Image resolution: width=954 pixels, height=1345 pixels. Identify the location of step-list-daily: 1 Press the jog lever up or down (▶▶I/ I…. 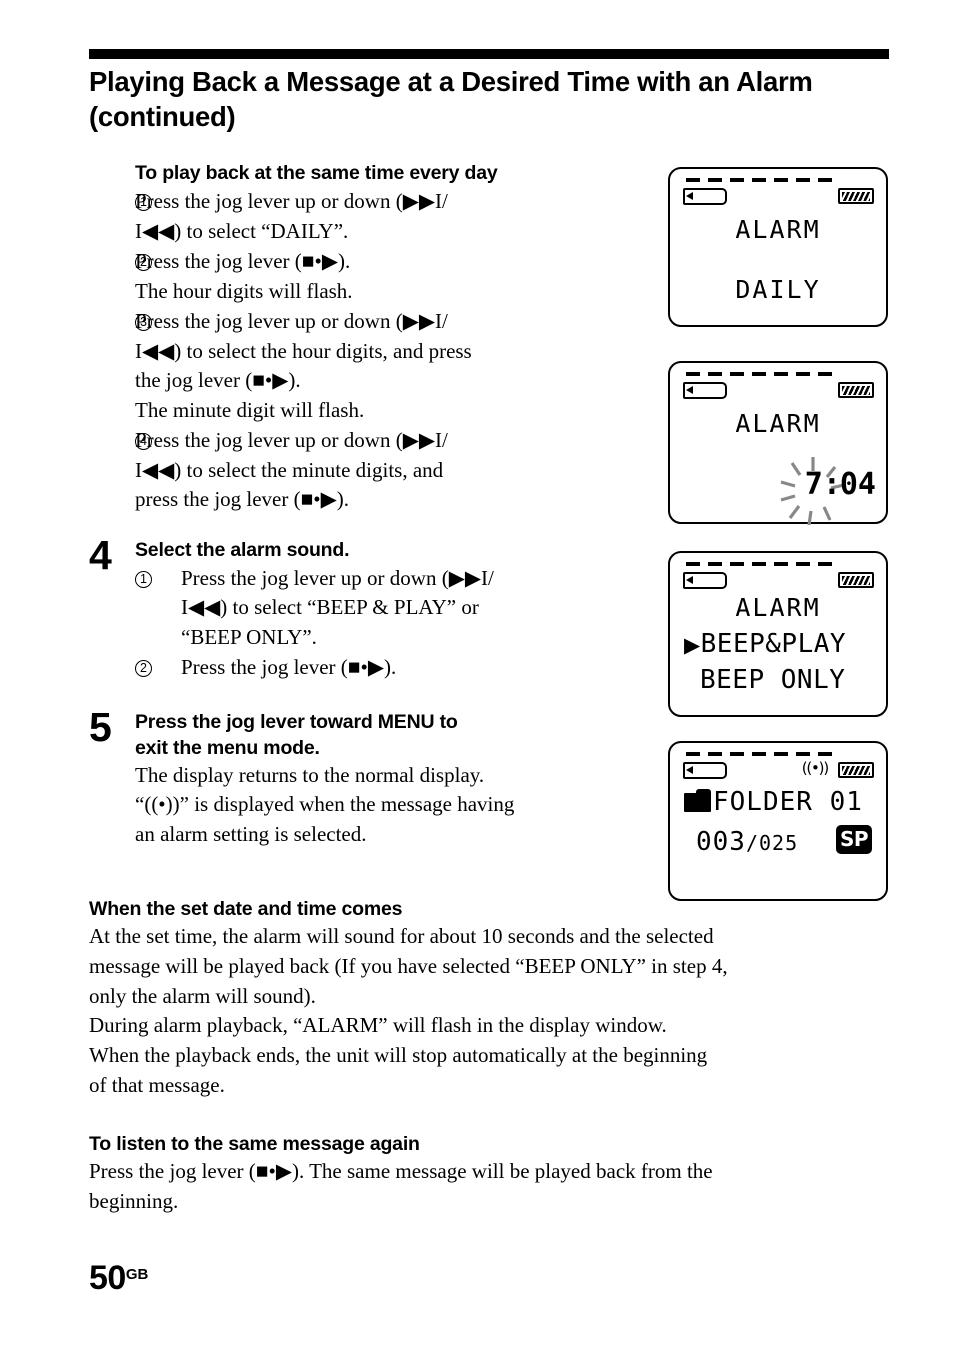
(369, 351).